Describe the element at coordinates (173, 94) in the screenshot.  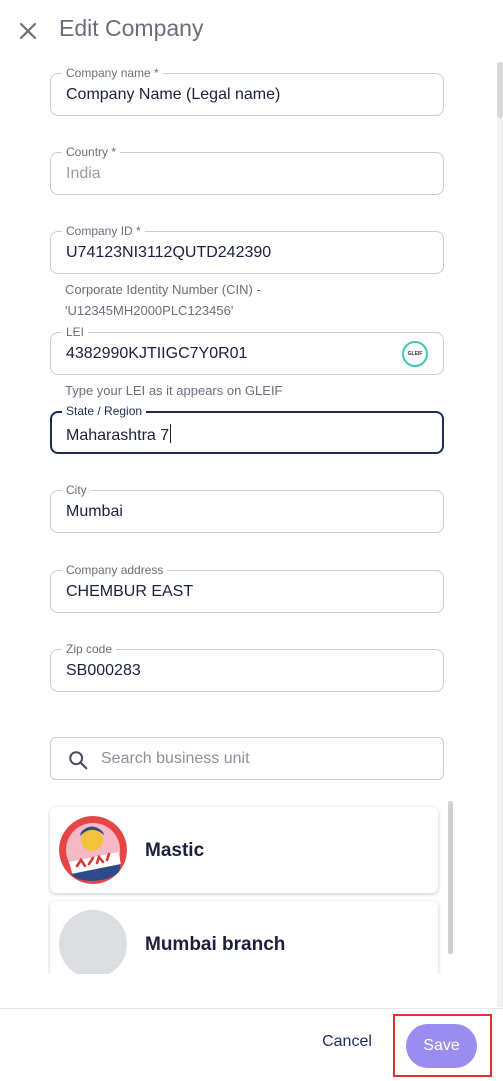
I see `company-name-value: Company Name (Legal name)` at that location.